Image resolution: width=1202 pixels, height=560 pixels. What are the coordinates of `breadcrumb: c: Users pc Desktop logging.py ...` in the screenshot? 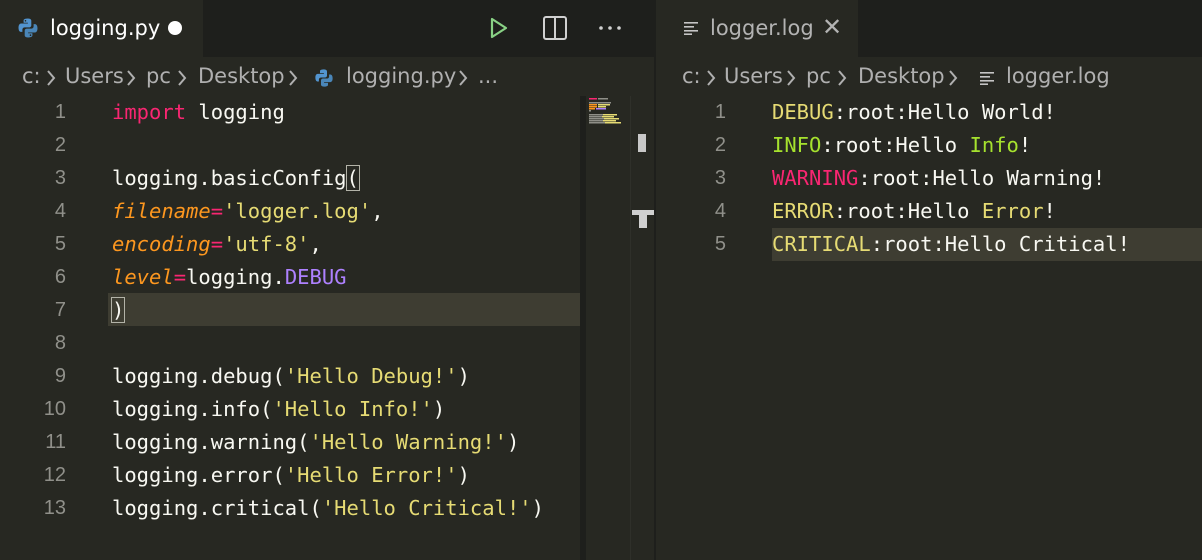 It's located at (327, 78).